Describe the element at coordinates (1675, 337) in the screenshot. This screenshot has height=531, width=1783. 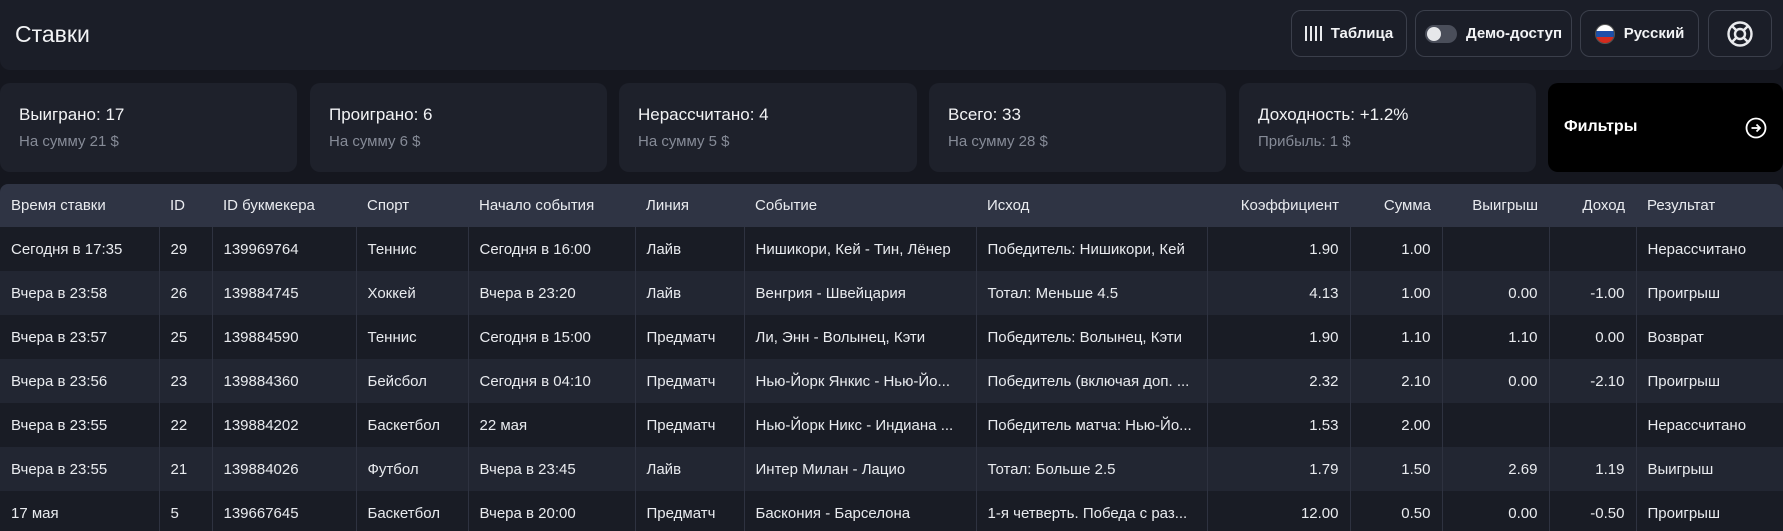
I see `cell-result: Возврат` at that location.